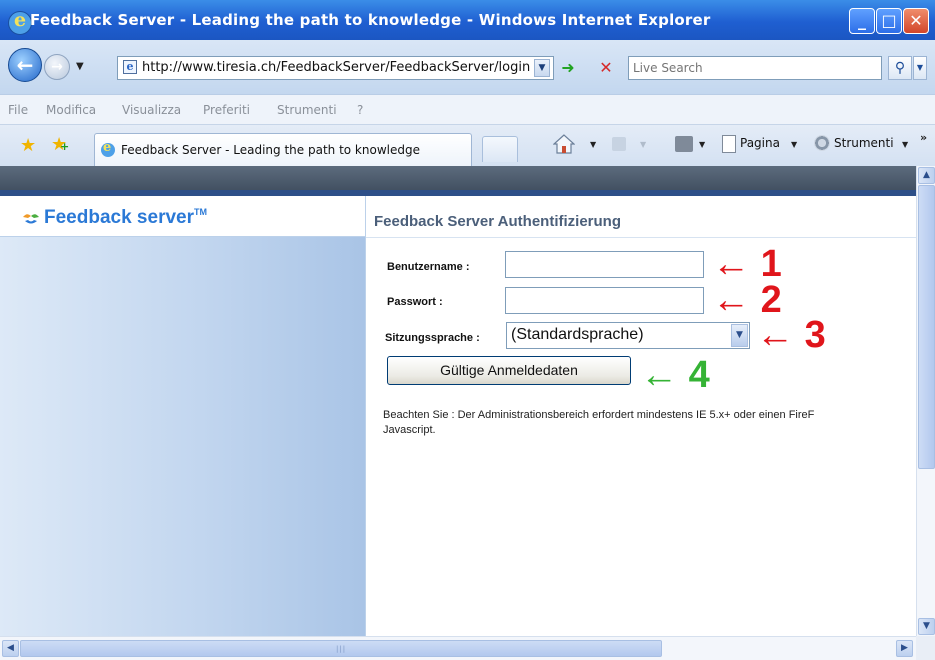 This screenshot has height=660, width=935. Describe the element at coordinates (822, 143) in the screenshot. I see `tools-gear-icon` at that location.